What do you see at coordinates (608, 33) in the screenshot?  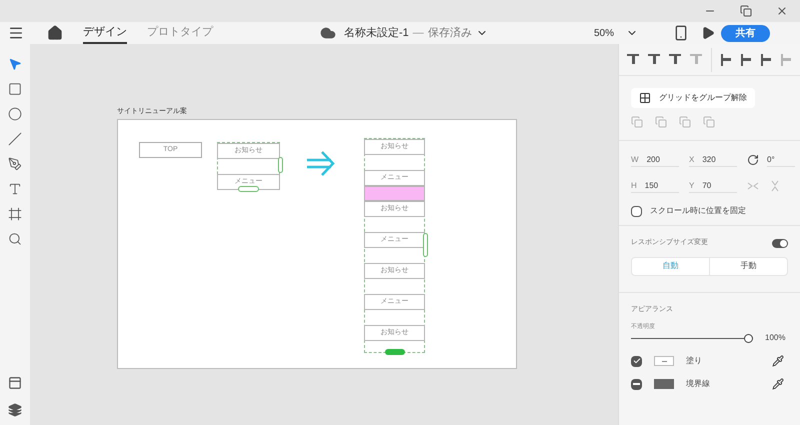 I see `zoom-dropdown: 50%` at bounding box center [608, 33].